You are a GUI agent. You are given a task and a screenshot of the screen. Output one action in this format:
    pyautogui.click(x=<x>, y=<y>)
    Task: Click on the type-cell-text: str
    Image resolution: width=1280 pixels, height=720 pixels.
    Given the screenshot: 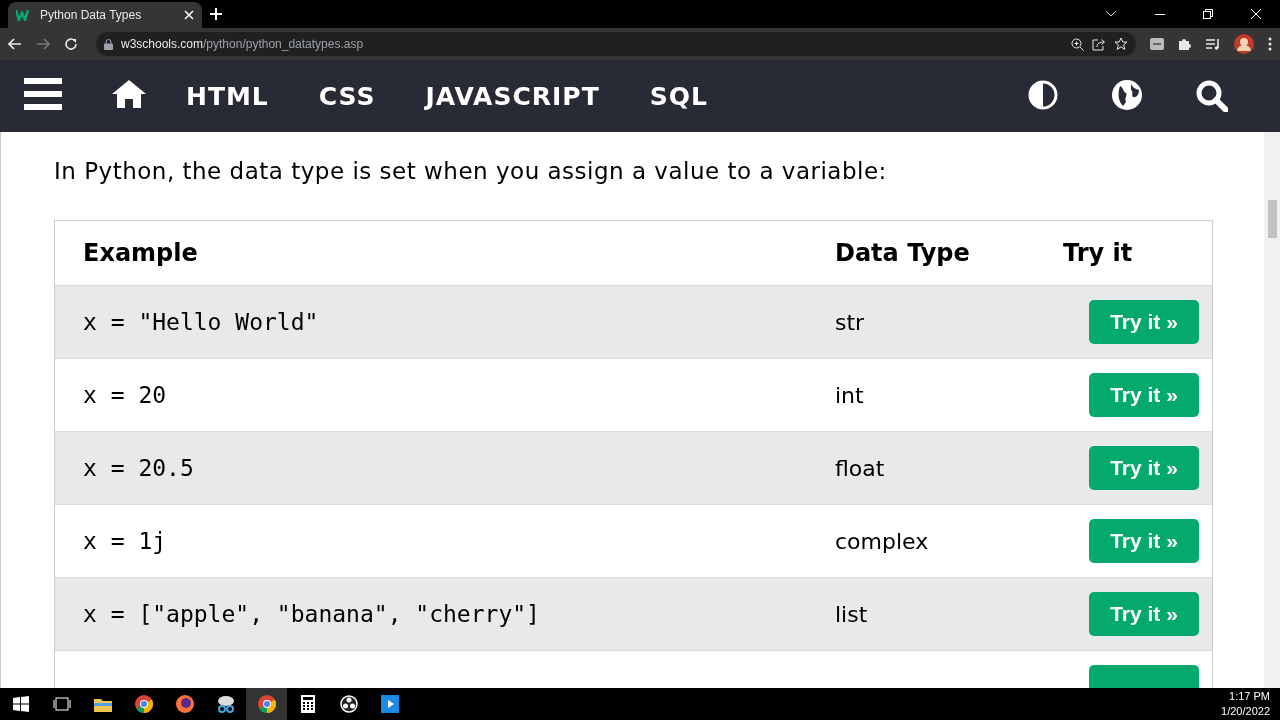 What is the action you would take?
    pyautogui.click(x=850, y=322)
    